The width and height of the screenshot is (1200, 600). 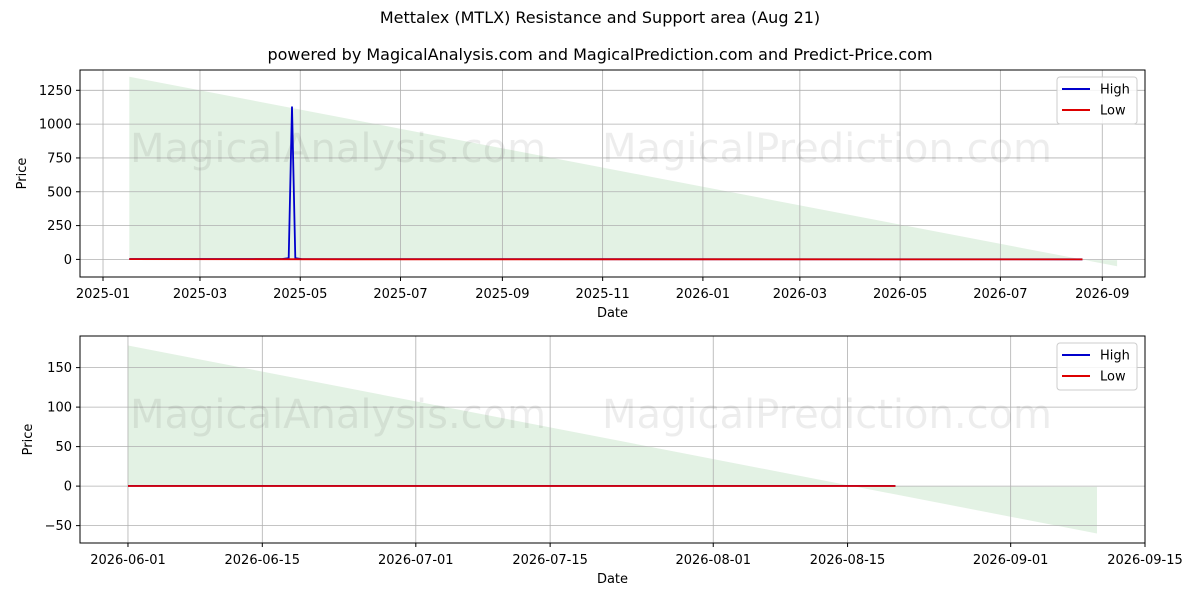 What do you see at coordinates (58, 526) in the screenshot?
I see `y-tick-label: −50` at bounding box center [58, 526].